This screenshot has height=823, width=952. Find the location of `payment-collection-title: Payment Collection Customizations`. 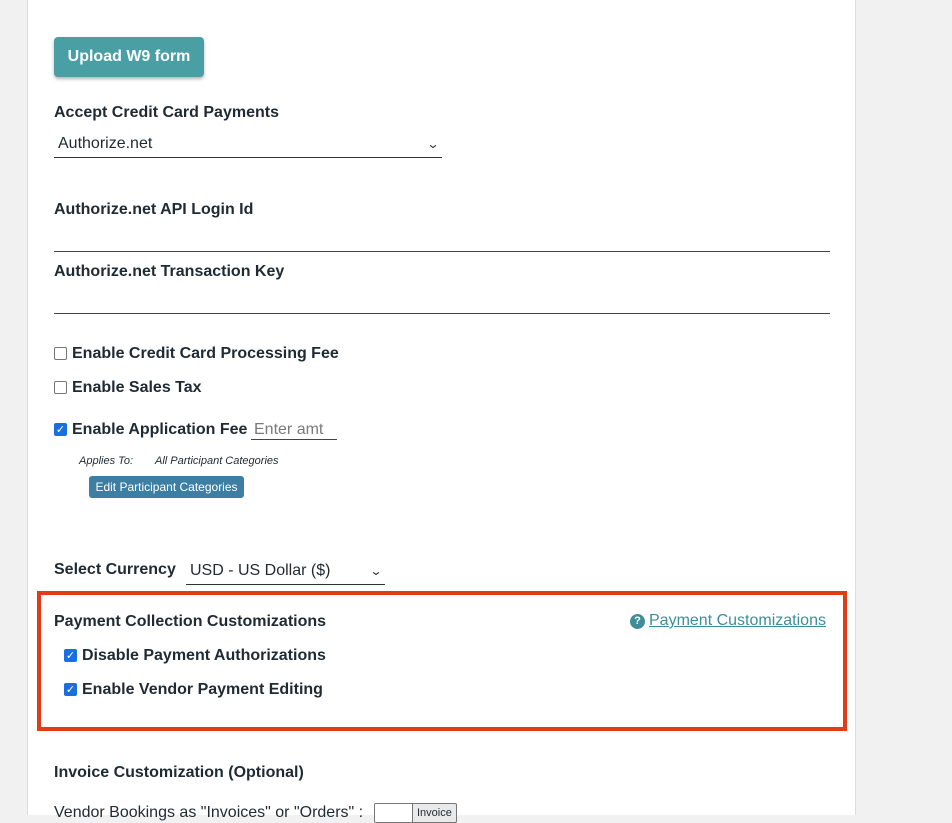

payment-collection-title: Payment Collection Customizations is located at coordinates (190, 621).